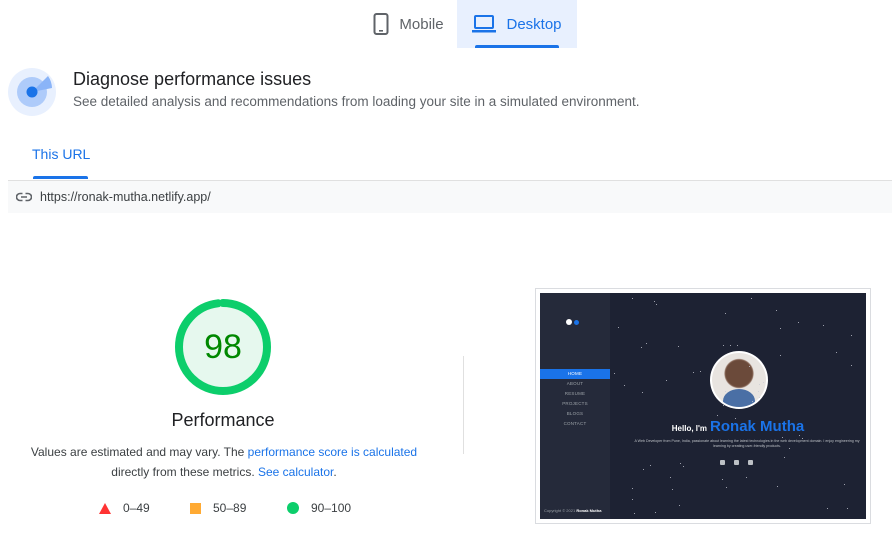 The image size is (892, 547). Describe the element at coordinates (560, 510) in the screenshot. I see `screenshot-copyright-prefix: Copyright © 2021` at that location.